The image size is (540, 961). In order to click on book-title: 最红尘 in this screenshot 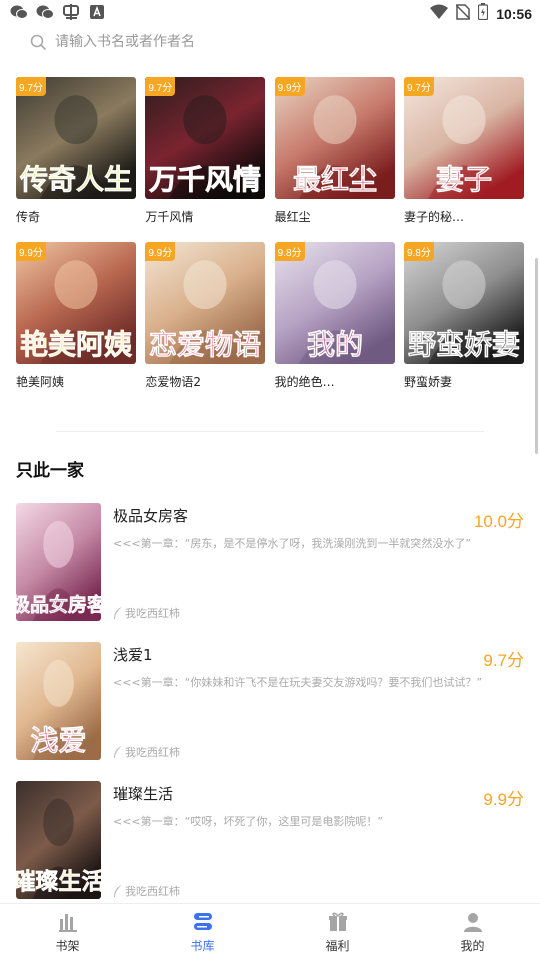, I will do `click(335, 216)`.